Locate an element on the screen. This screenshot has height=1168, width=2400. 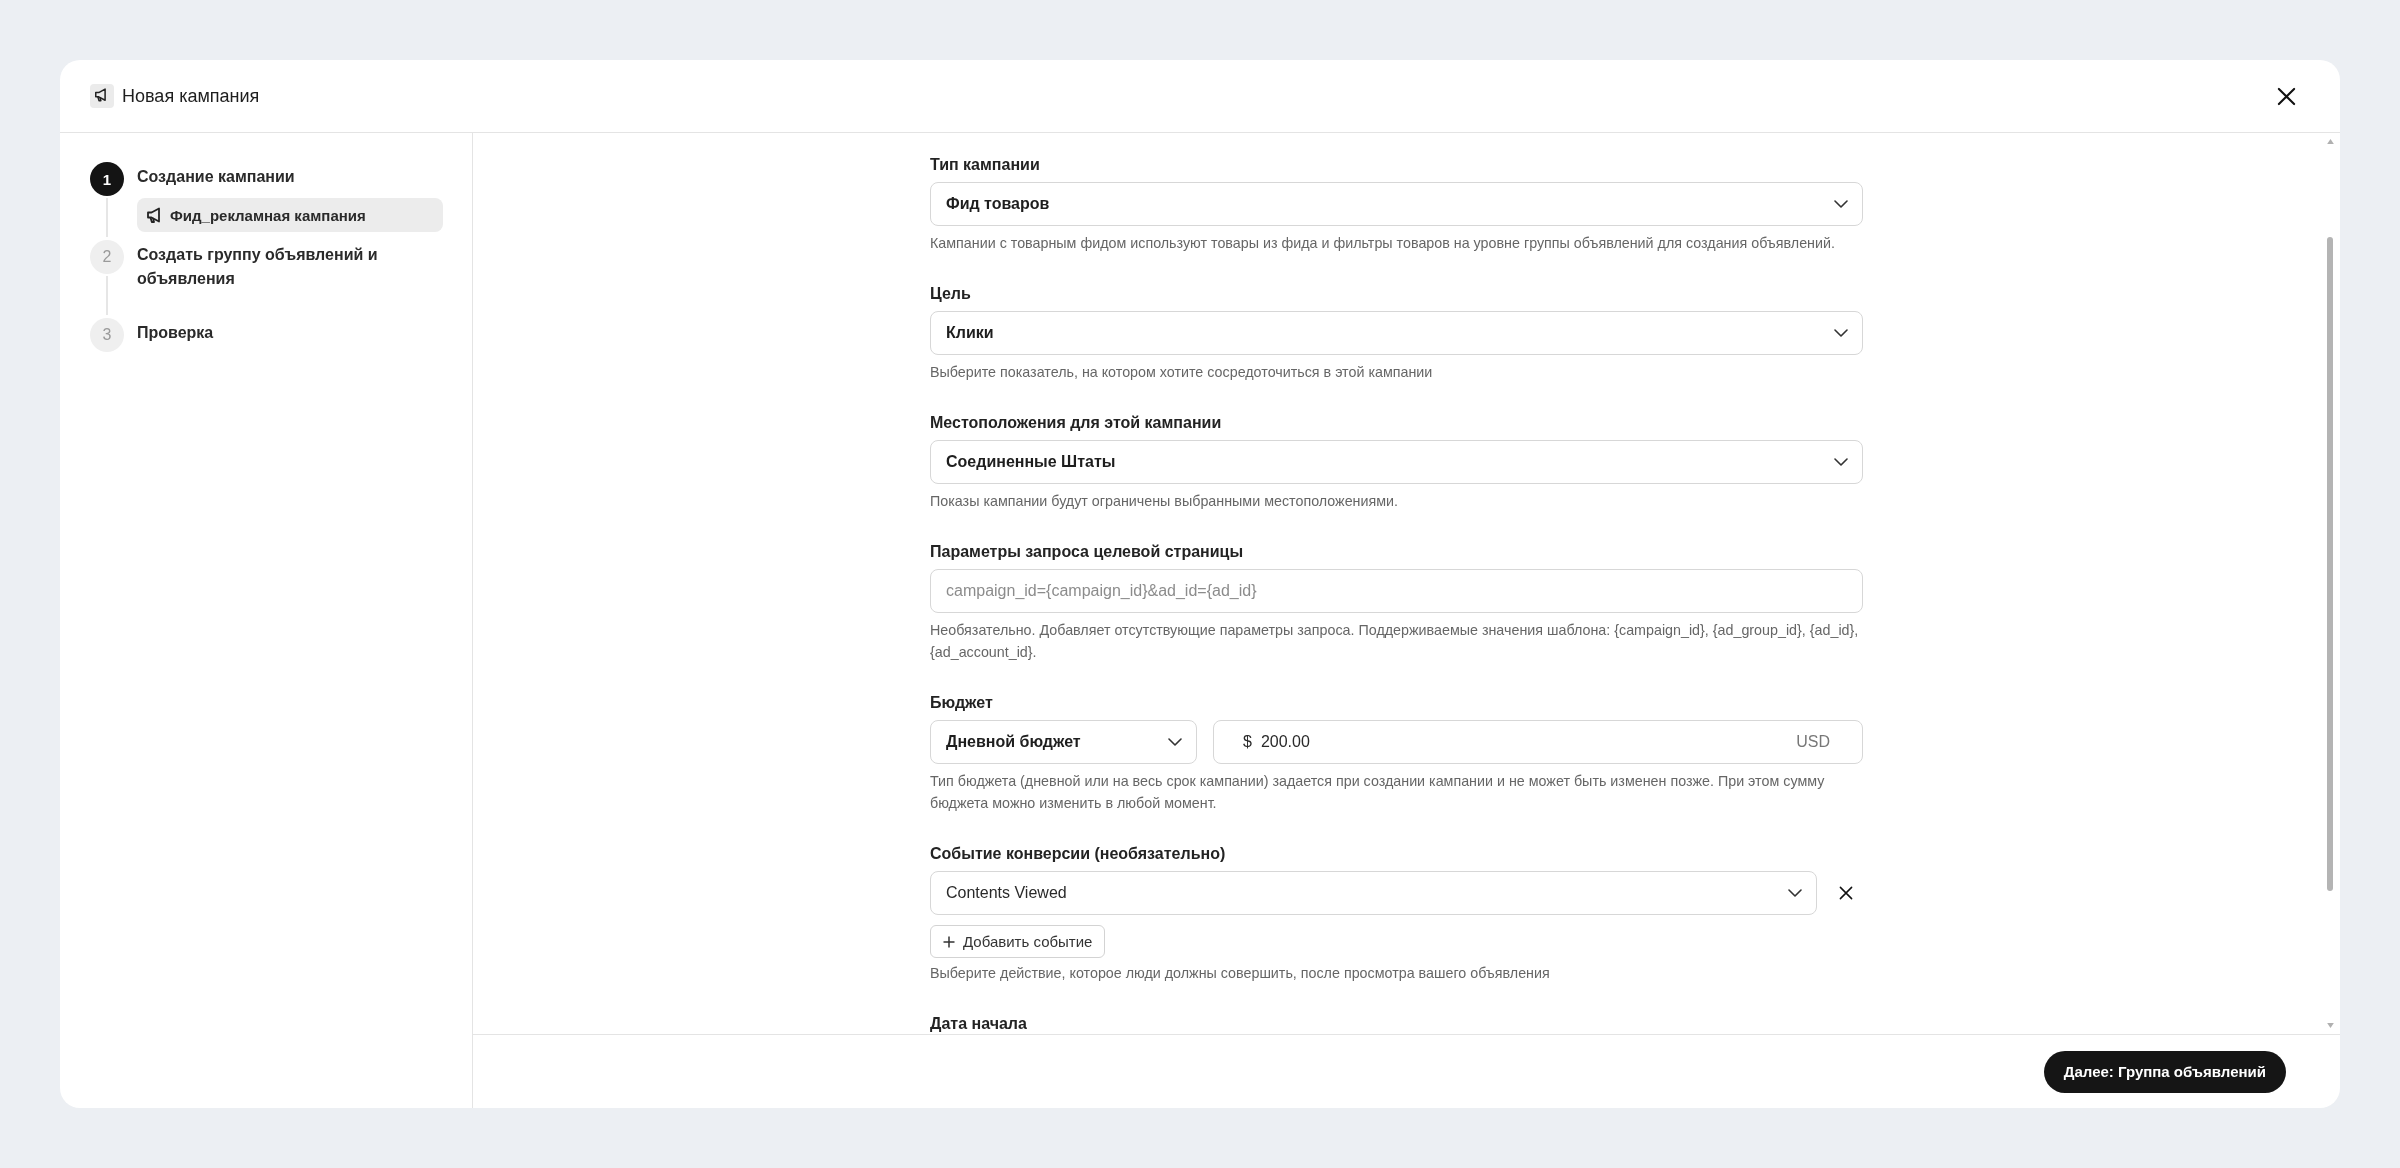
help-text: Выберите действие, которое люди должны совершить, после просмотра вашего объявления is located at coordinates (1240, 973).